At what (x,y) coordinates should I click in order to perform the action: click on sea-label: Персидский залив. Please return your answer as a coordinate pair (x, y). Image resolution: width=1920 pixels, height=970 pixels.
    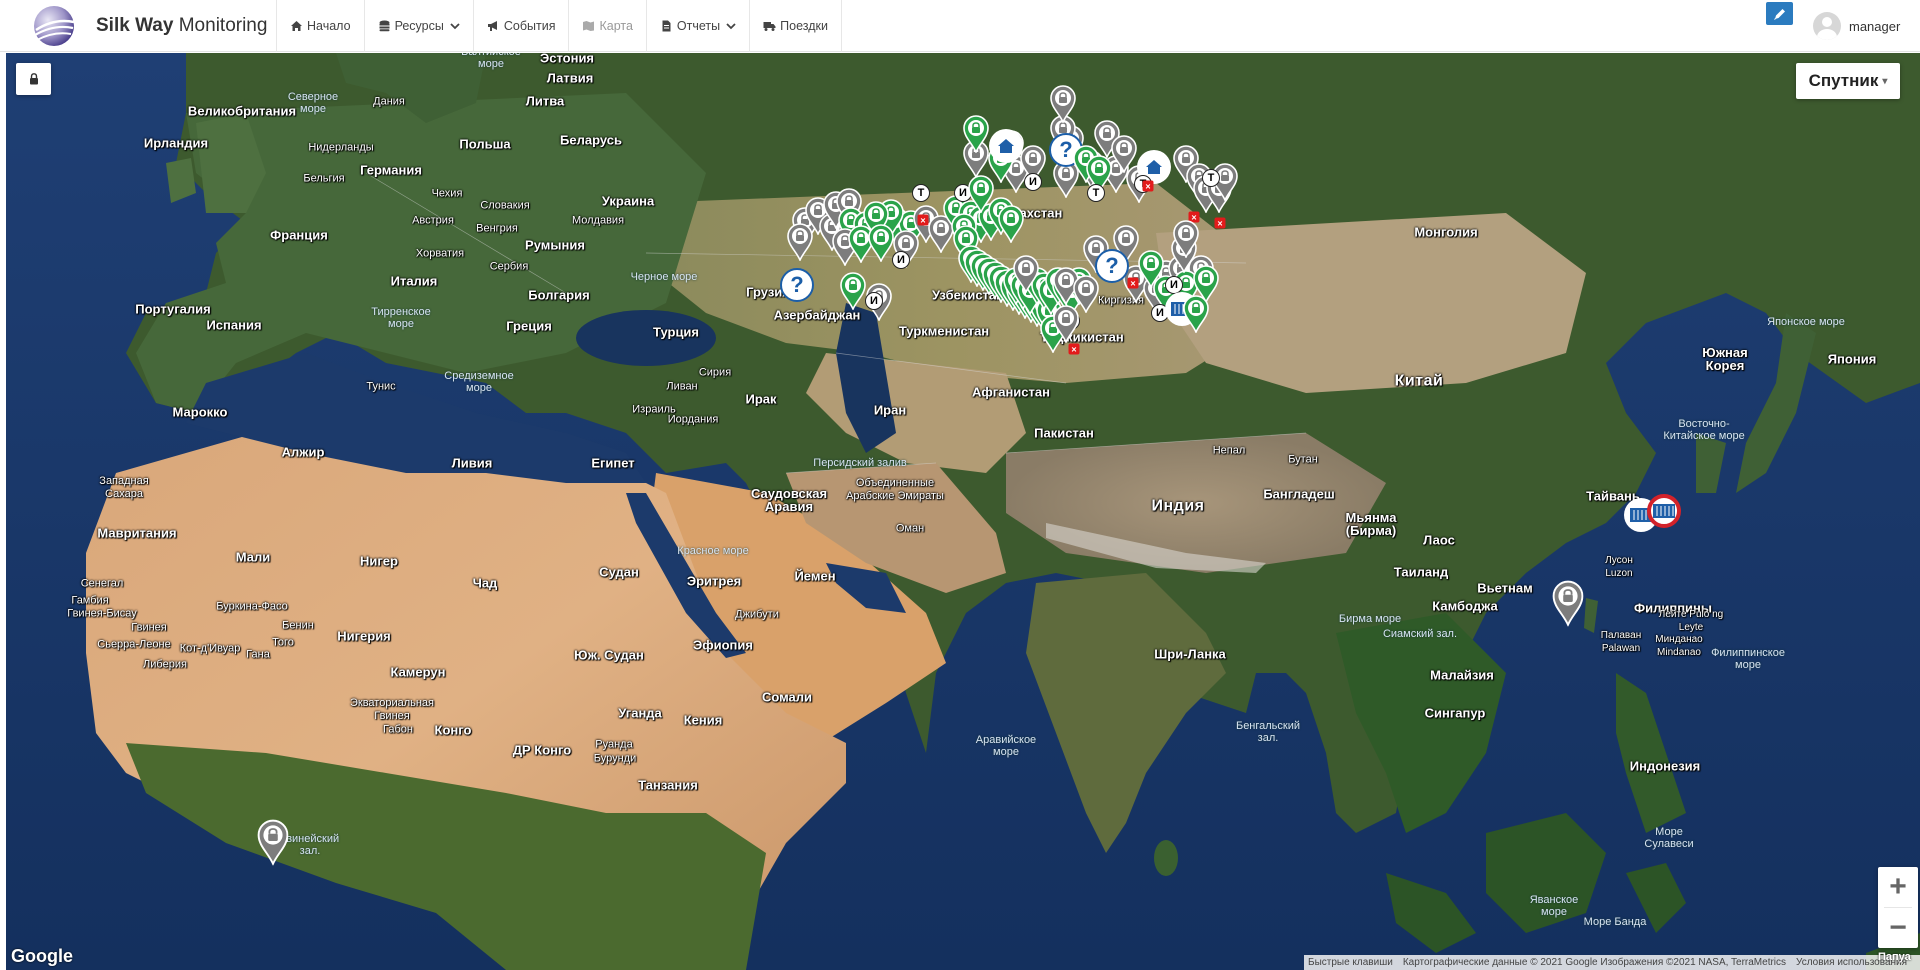
    Looking at the image, I should click on (860, 463).